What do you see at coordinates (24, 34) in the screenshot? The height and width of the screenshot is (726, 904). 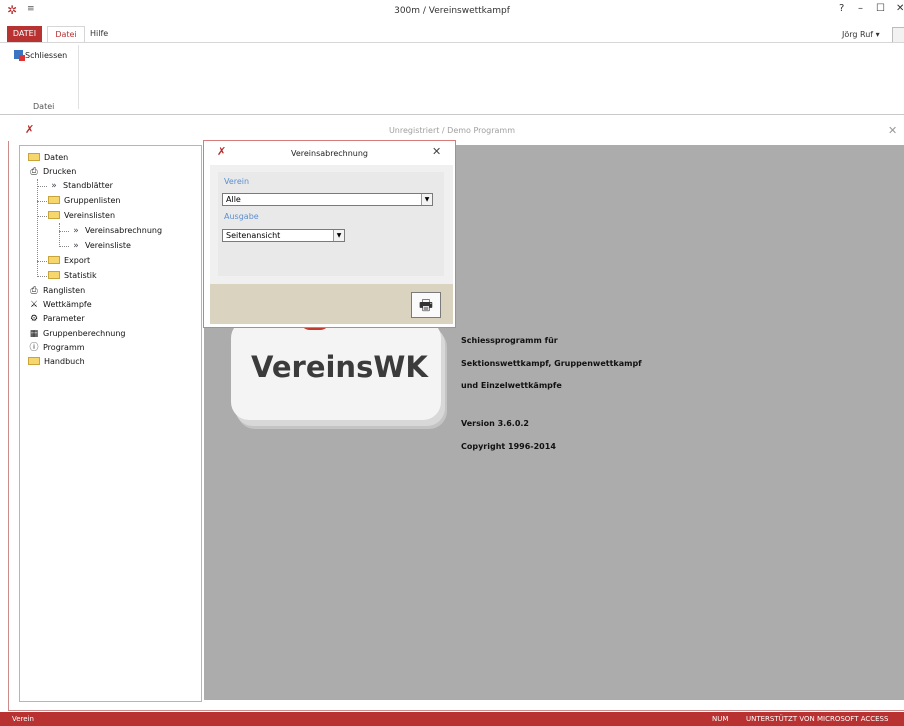 I see `tab-backstage-datei: DATEI` at bounding box center [24, 34].